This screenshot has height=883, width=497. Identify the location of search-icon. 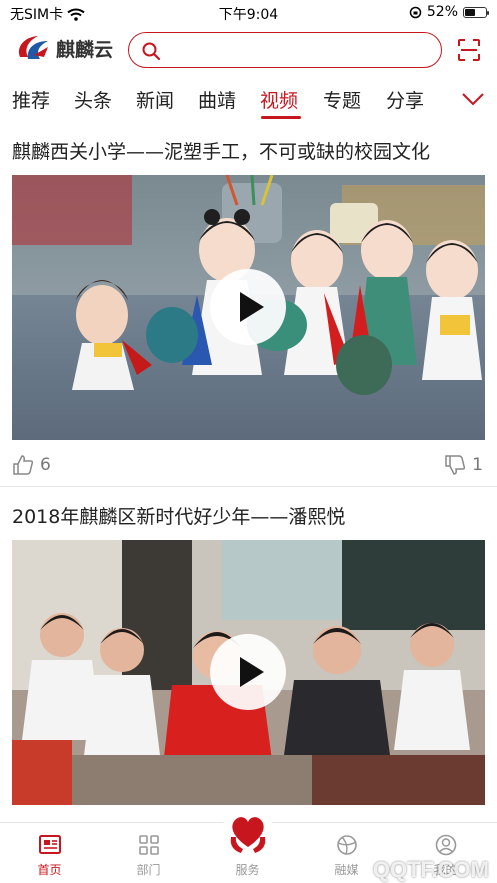
(151, 51).